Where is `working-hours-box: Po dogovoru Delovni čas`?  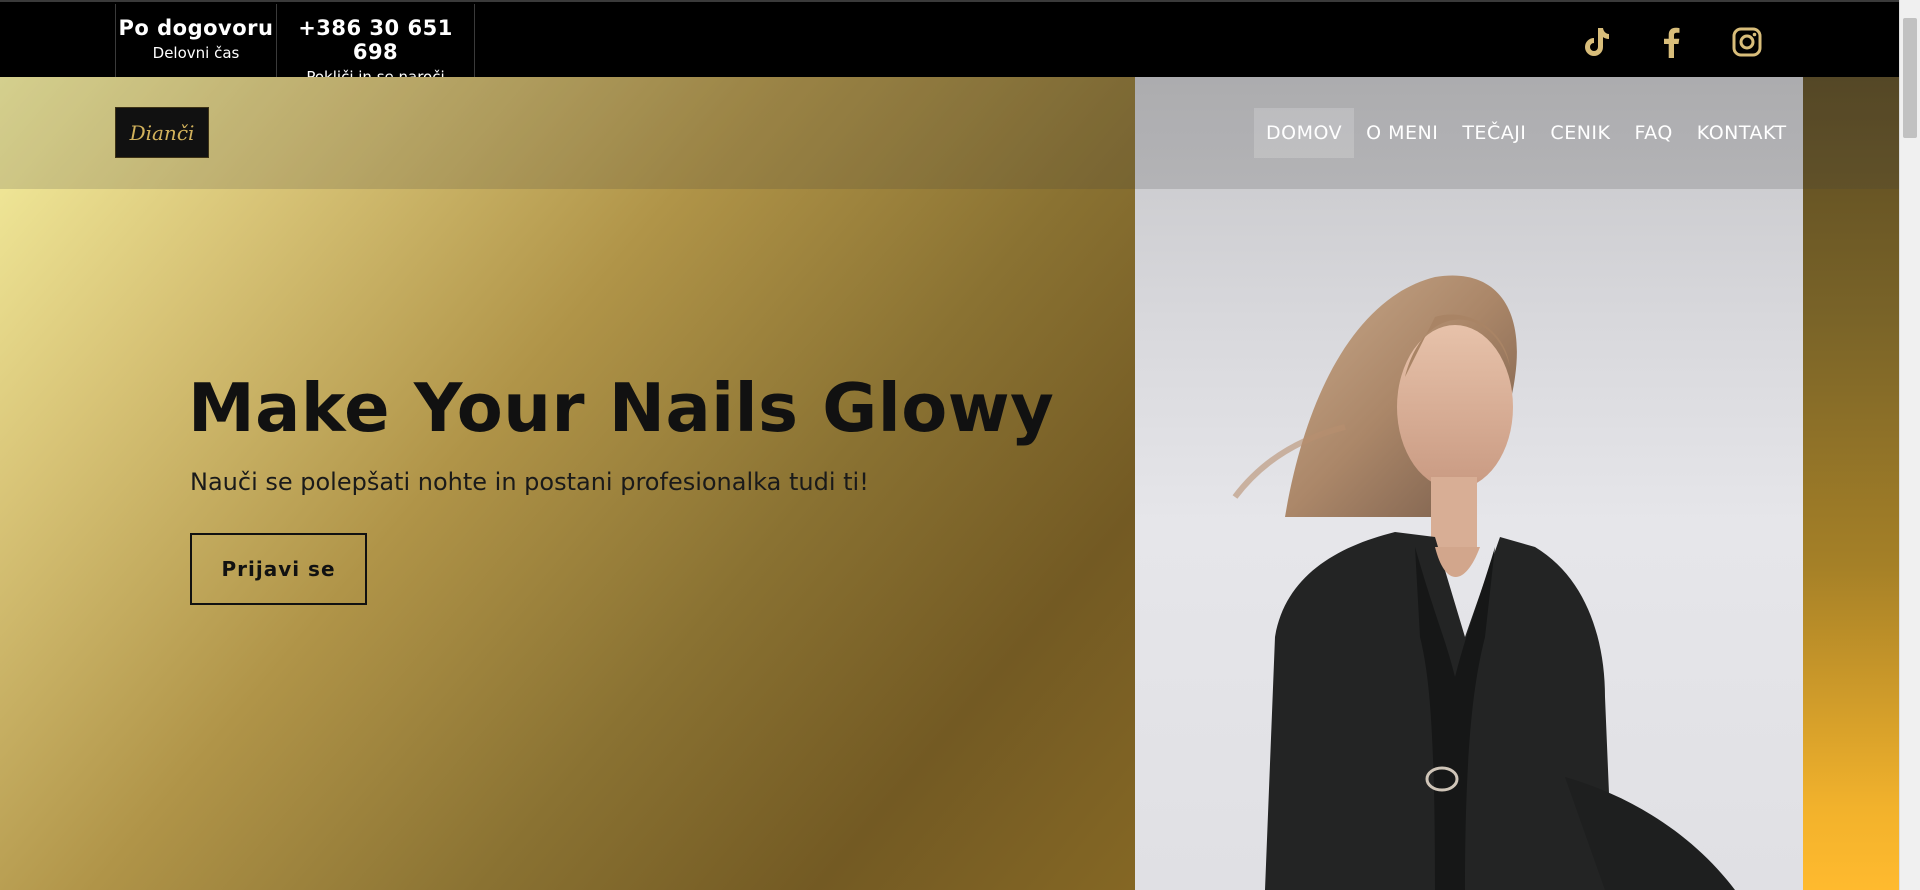 working-hours-box: Po dogovoru Delovni čas is located at coordinates (196, 41).